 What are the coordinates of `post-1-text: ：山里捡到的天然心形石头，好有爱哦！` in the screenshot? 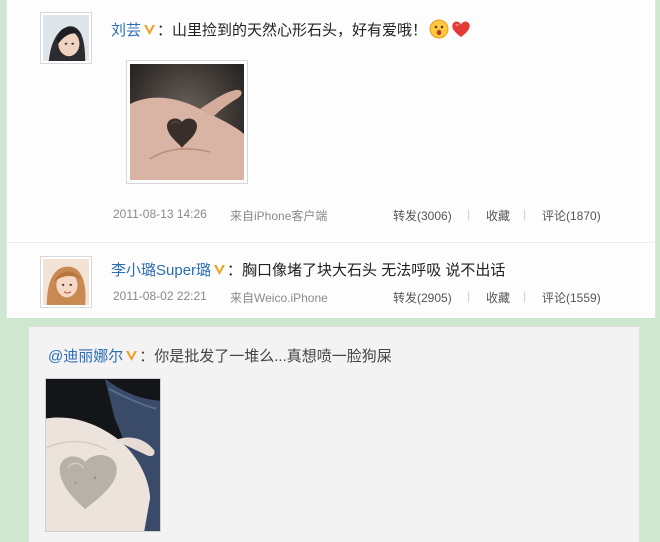 It's located at (292, 30).